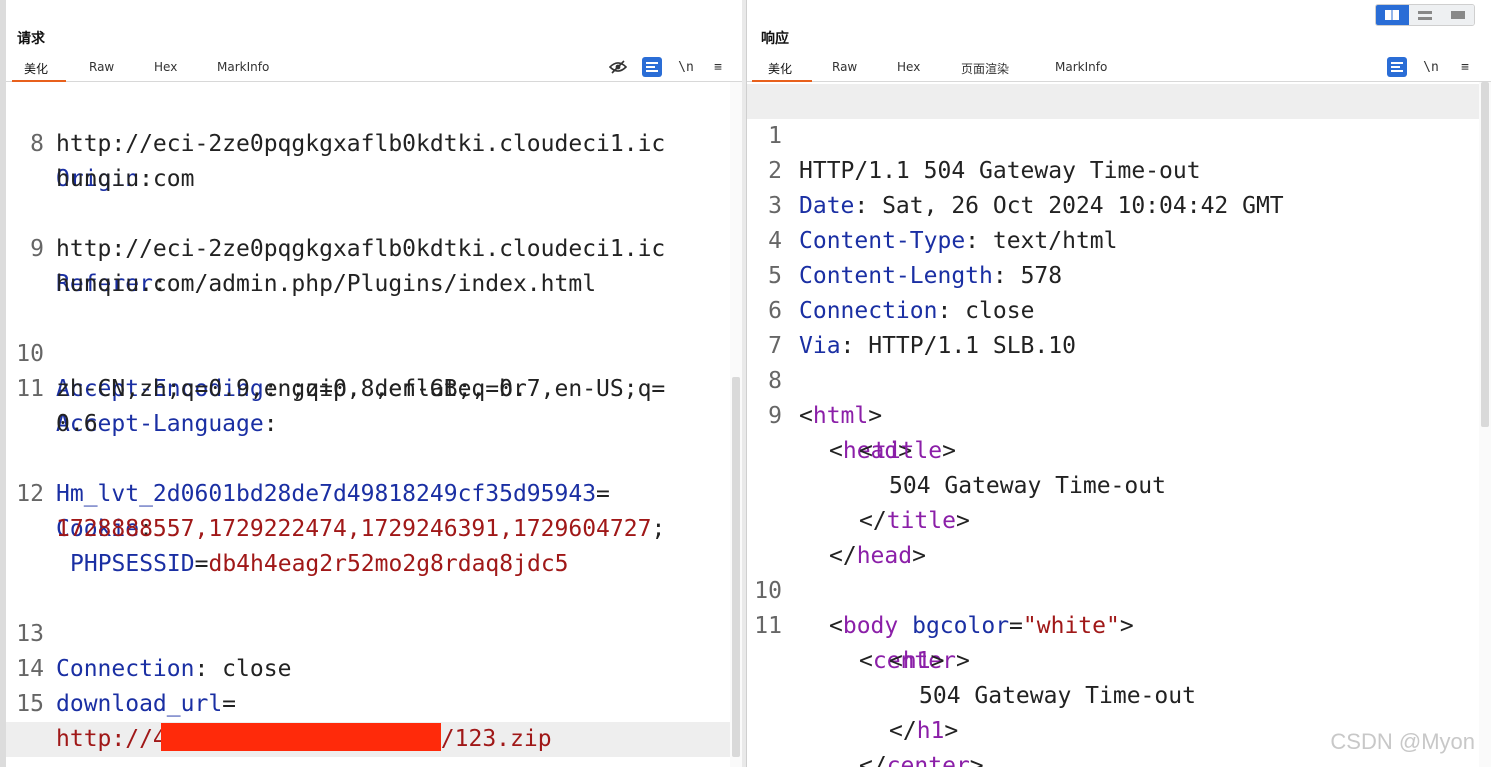 This screenshot has width=1491, height=767. Describe the element at coordinates (775, 346) in the screenshot. I see `code-line: 7` at that location.